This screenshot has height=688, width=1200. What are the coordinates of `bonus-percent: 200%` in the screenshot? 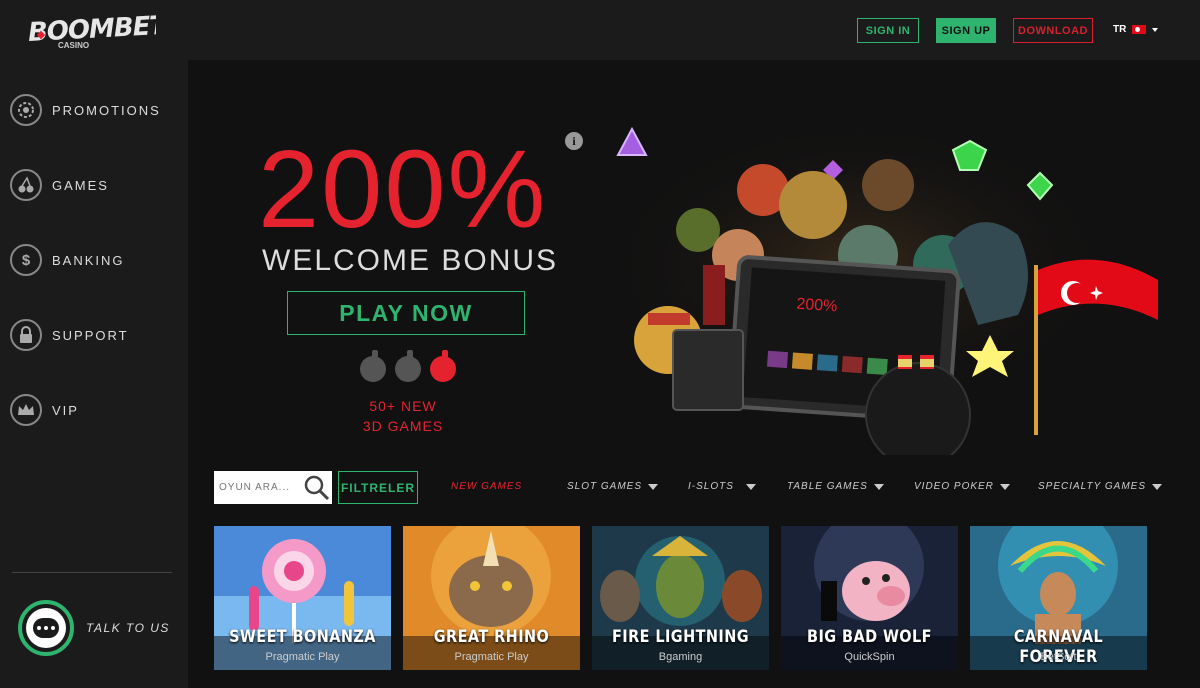 It's located at (403, 189).